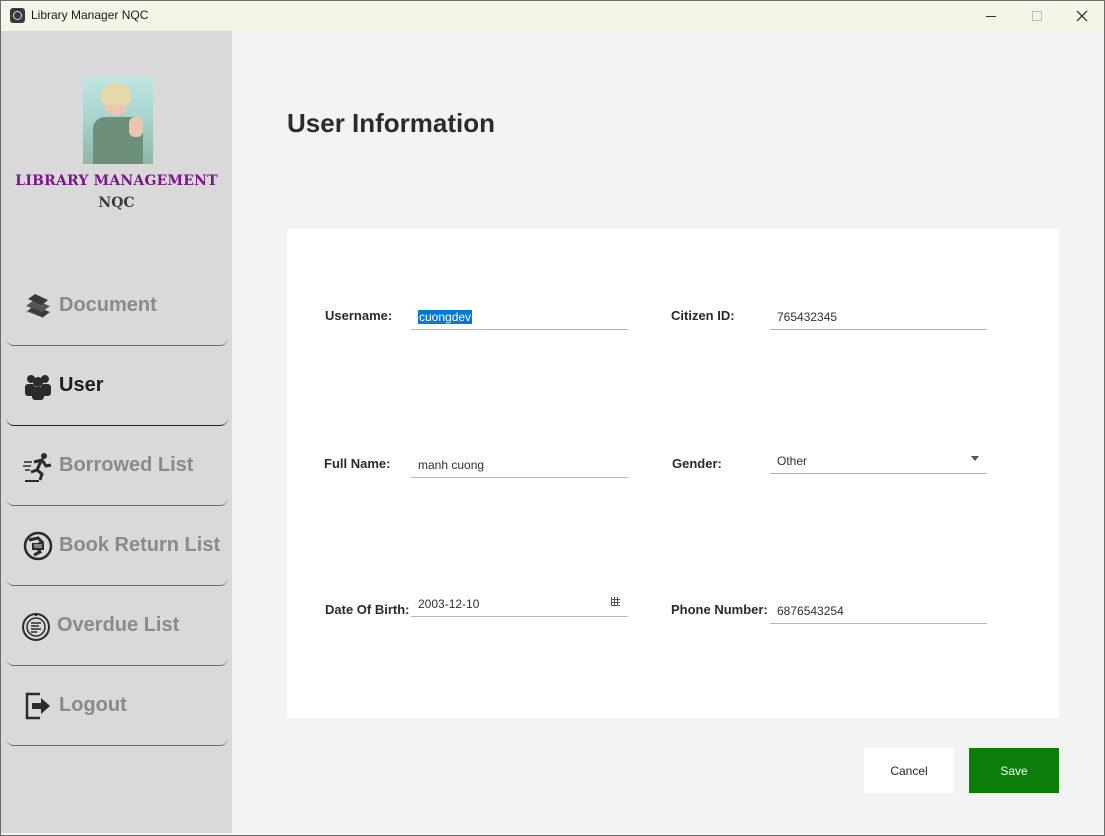 The image size is (1105, 836). Describe the element at coordinates (108, 305) in the screenshot. I see `sidebar-item-label: Document` at that location.